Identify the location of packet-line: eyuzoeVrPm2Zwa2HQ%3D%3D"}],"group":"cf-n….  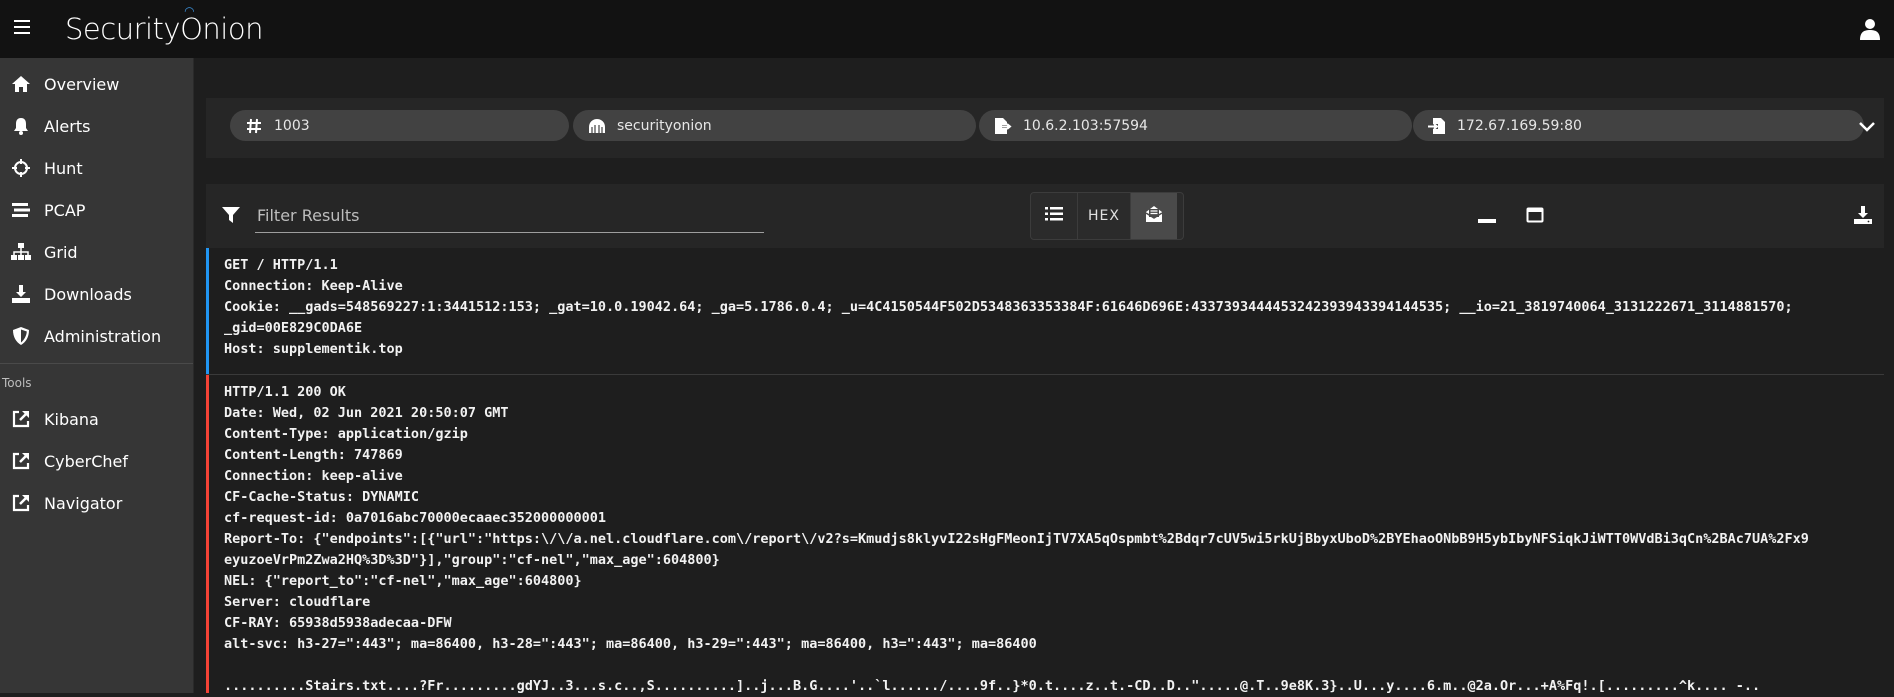
(472, 560).